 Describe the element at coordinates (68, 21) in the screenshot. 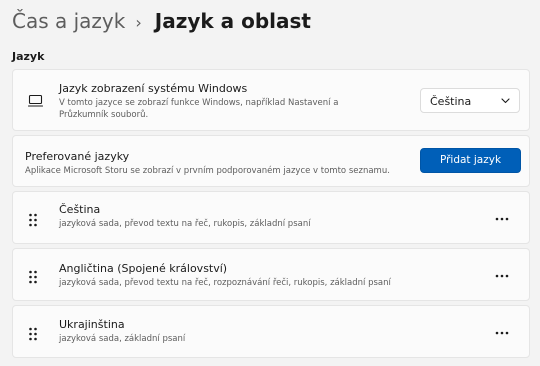

I see `breadcrumb-parent-link: Čas a jazyk` at that location.